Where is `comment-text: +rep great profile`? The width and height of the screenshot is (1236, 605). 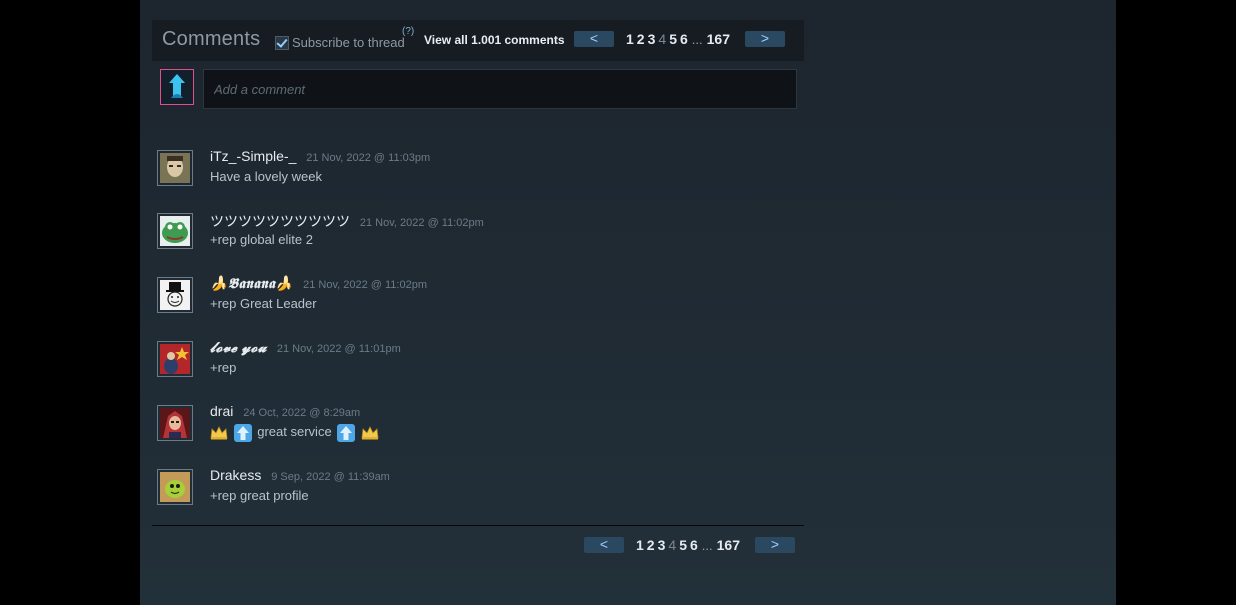
comment-text: +rep great profile is located at coordinates (259, 495).